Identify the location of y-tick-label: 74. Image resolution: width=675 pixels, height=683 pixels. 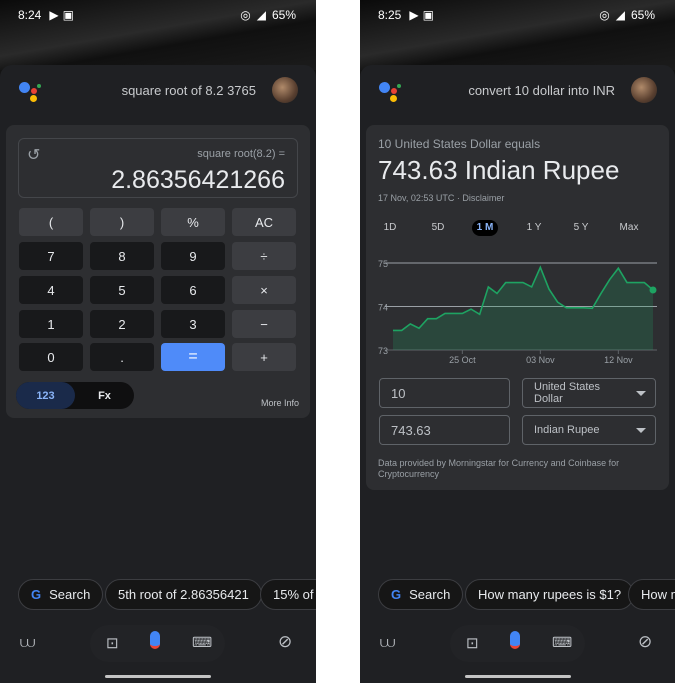
(383, 308).